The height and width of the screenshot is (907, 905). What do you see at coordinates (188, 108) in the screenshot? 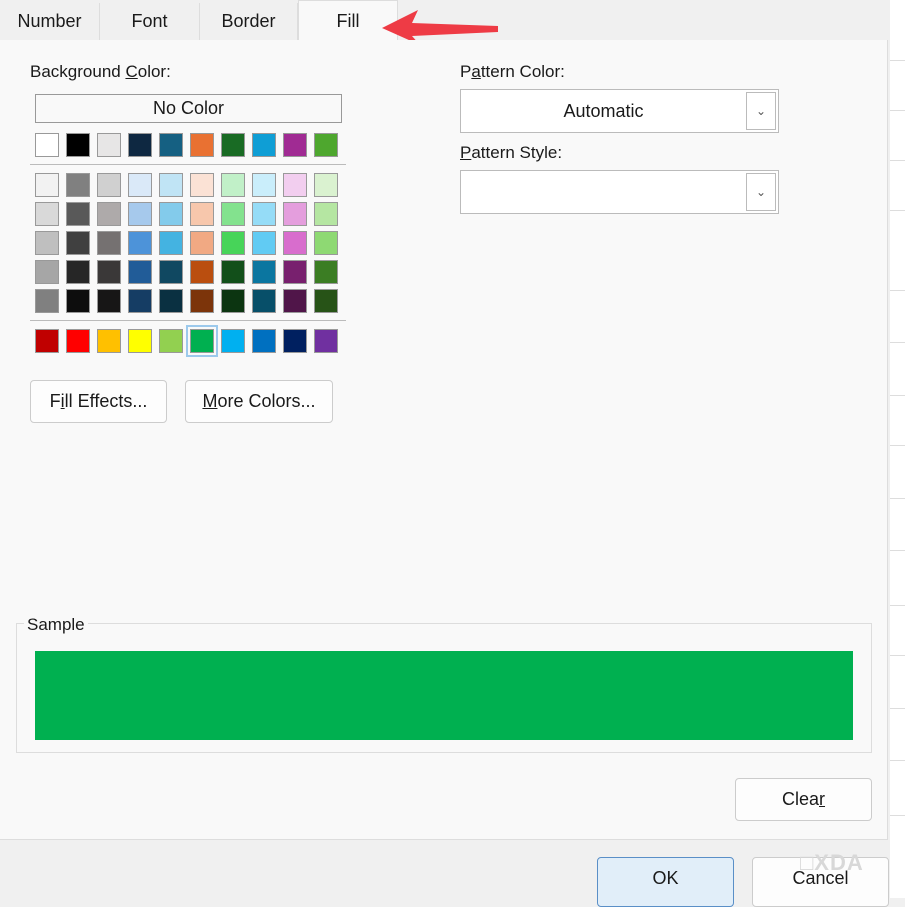
I see `no-color-button: No Color` at bounding box center [188, 108].